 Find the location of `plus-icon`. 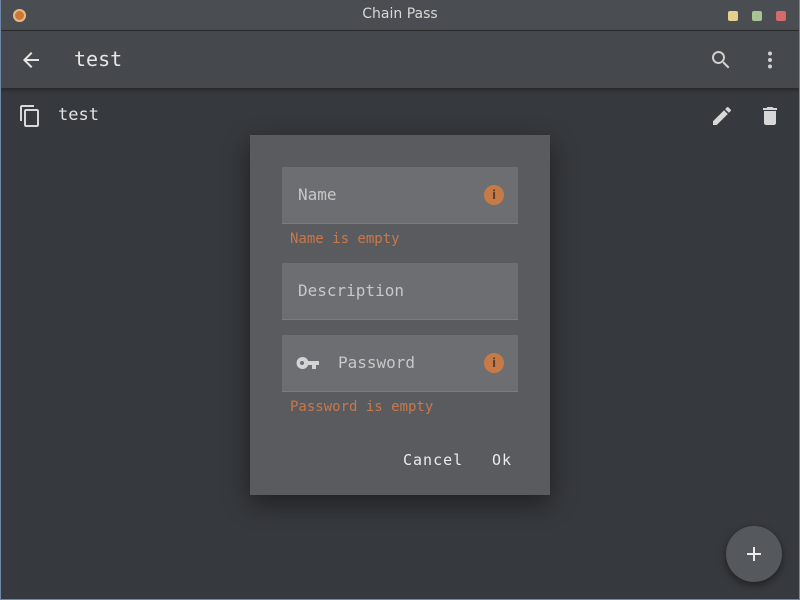

plus-icon is located at coordinates (754, 554).